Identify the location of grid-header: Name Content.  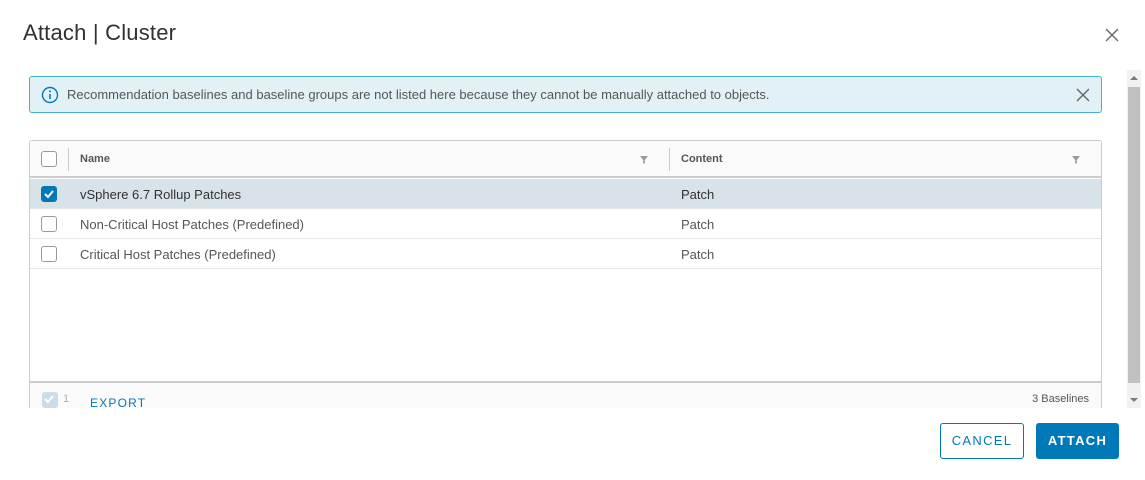
(565, 159).